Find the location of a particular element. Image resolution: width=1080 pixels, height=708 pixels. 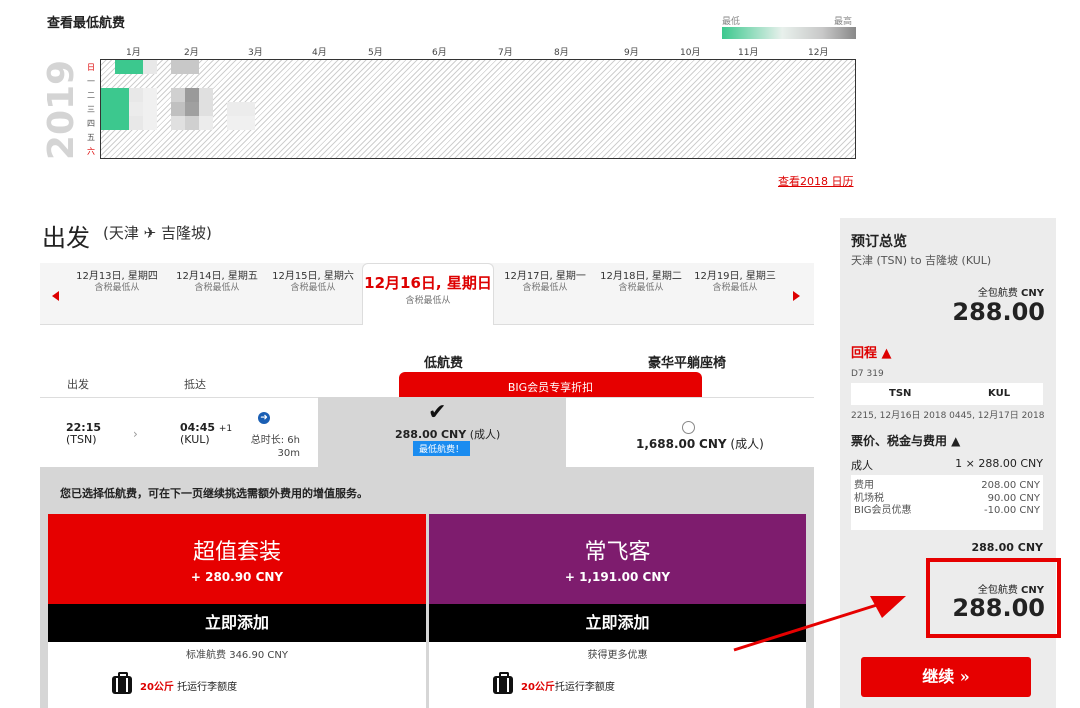

next-date-arrow-icon is located at coordinates (796, 296).